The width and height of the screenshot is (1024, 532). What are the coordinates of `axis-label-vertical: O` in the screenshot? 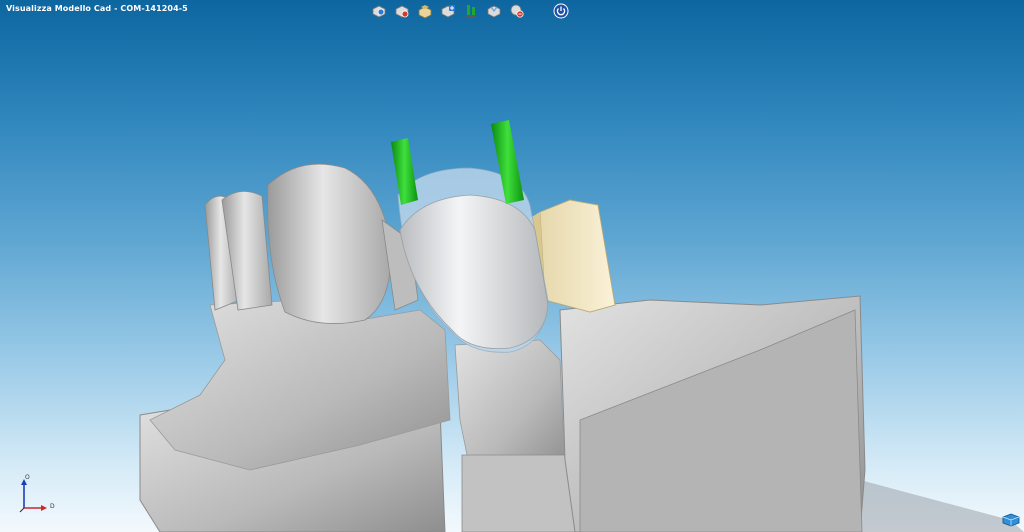 It's located at (27, 477).